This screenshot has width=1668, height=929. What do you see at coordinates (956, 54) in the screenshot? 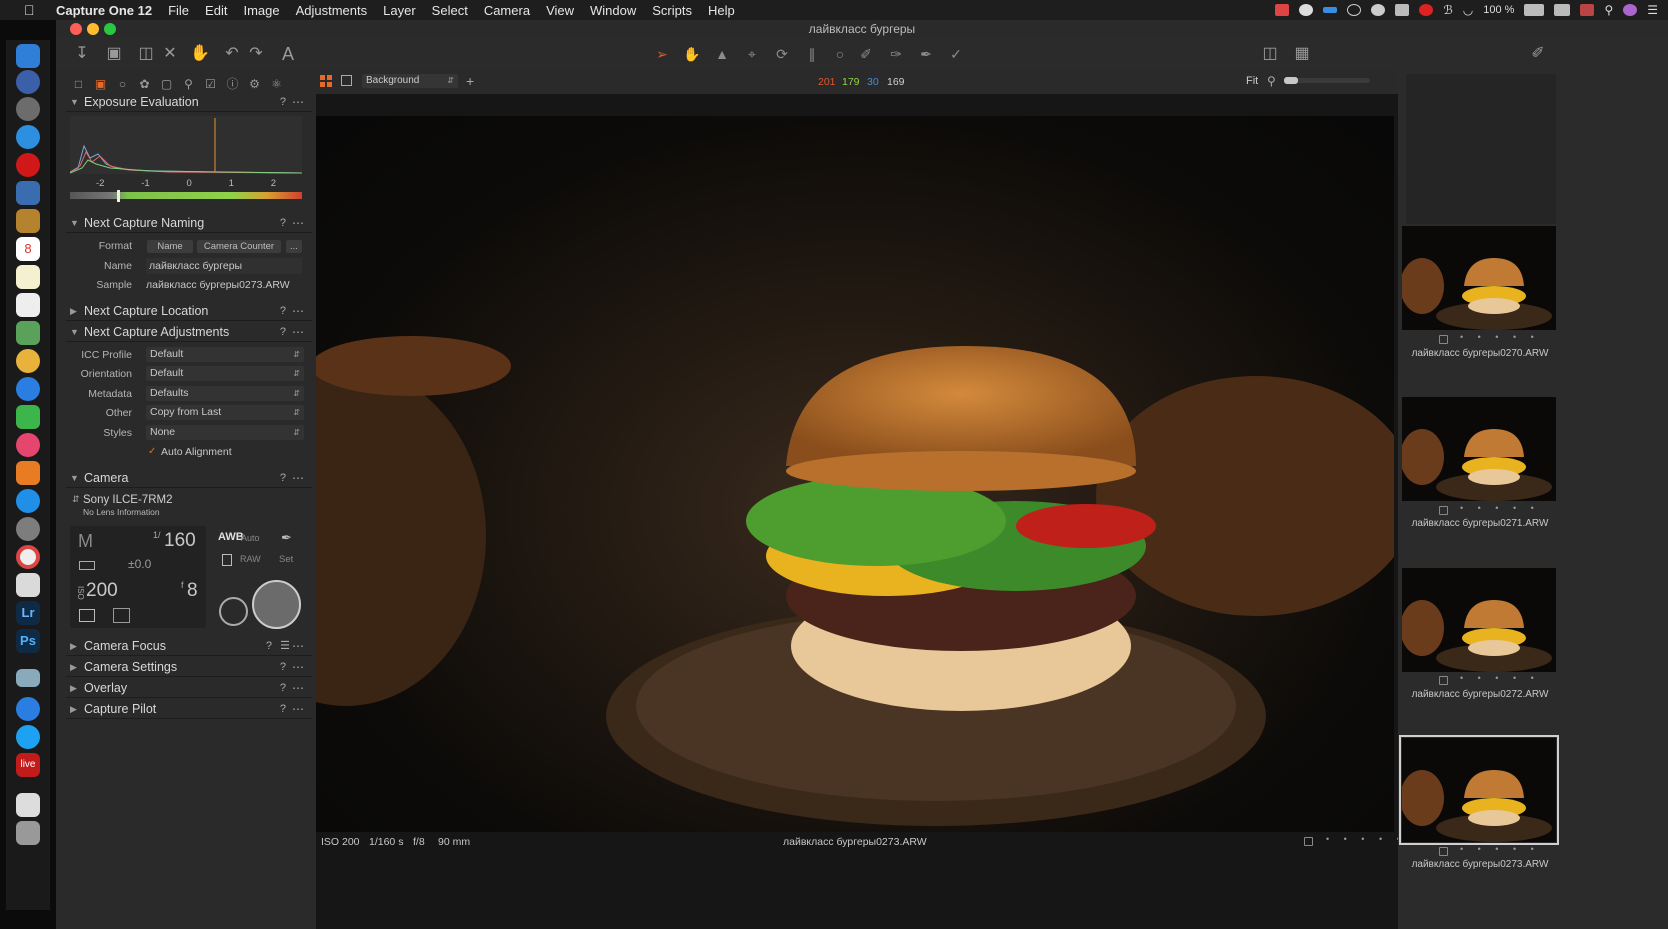
I see `gradient-icon: ✓` at bounding box center [956, 54].